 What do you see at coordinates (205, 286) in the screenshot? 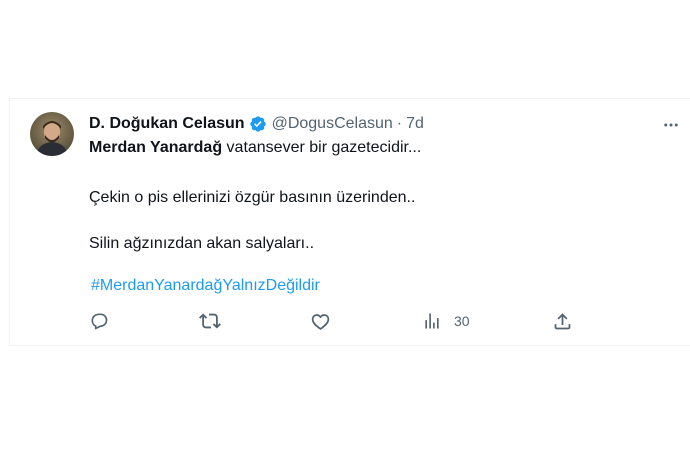
I see `hashtag-link: #MerdanYanardağYalnızDeğildir` at bounding box center [205, 286].